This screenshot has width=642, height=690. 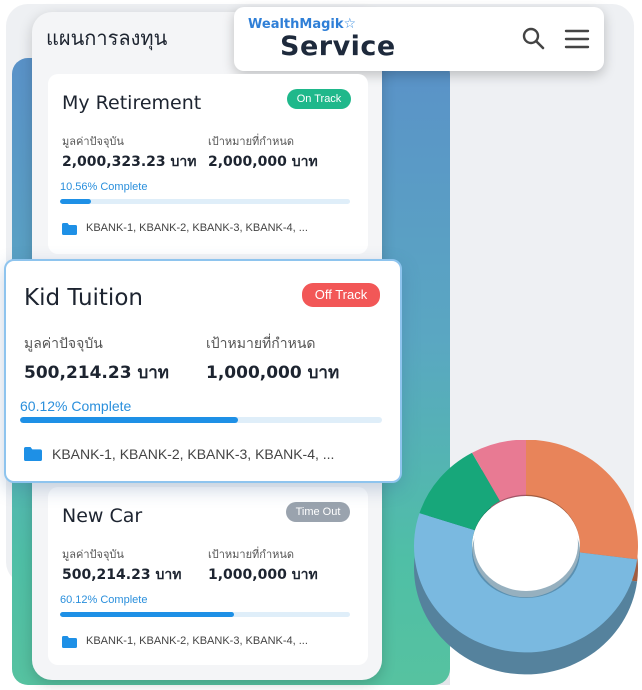 What do you see at coordinates (318, 512) in the screenshot?
I see `status-badge: Time Out` at bounding box center [318, 512].